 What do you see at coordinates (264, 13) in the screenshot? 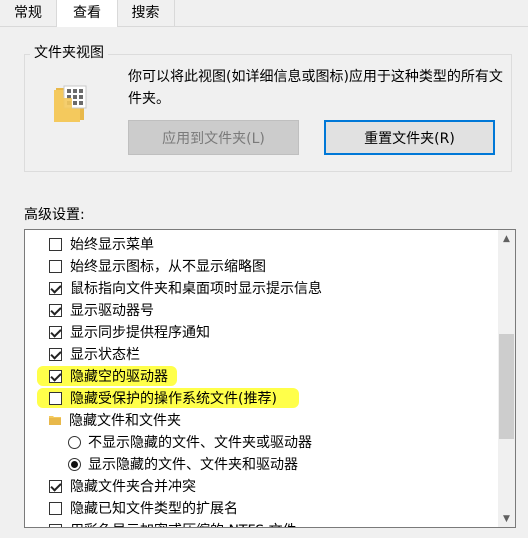
I see `tab-strip: 常规 查看 搜索` at bounding box center [264, 13].